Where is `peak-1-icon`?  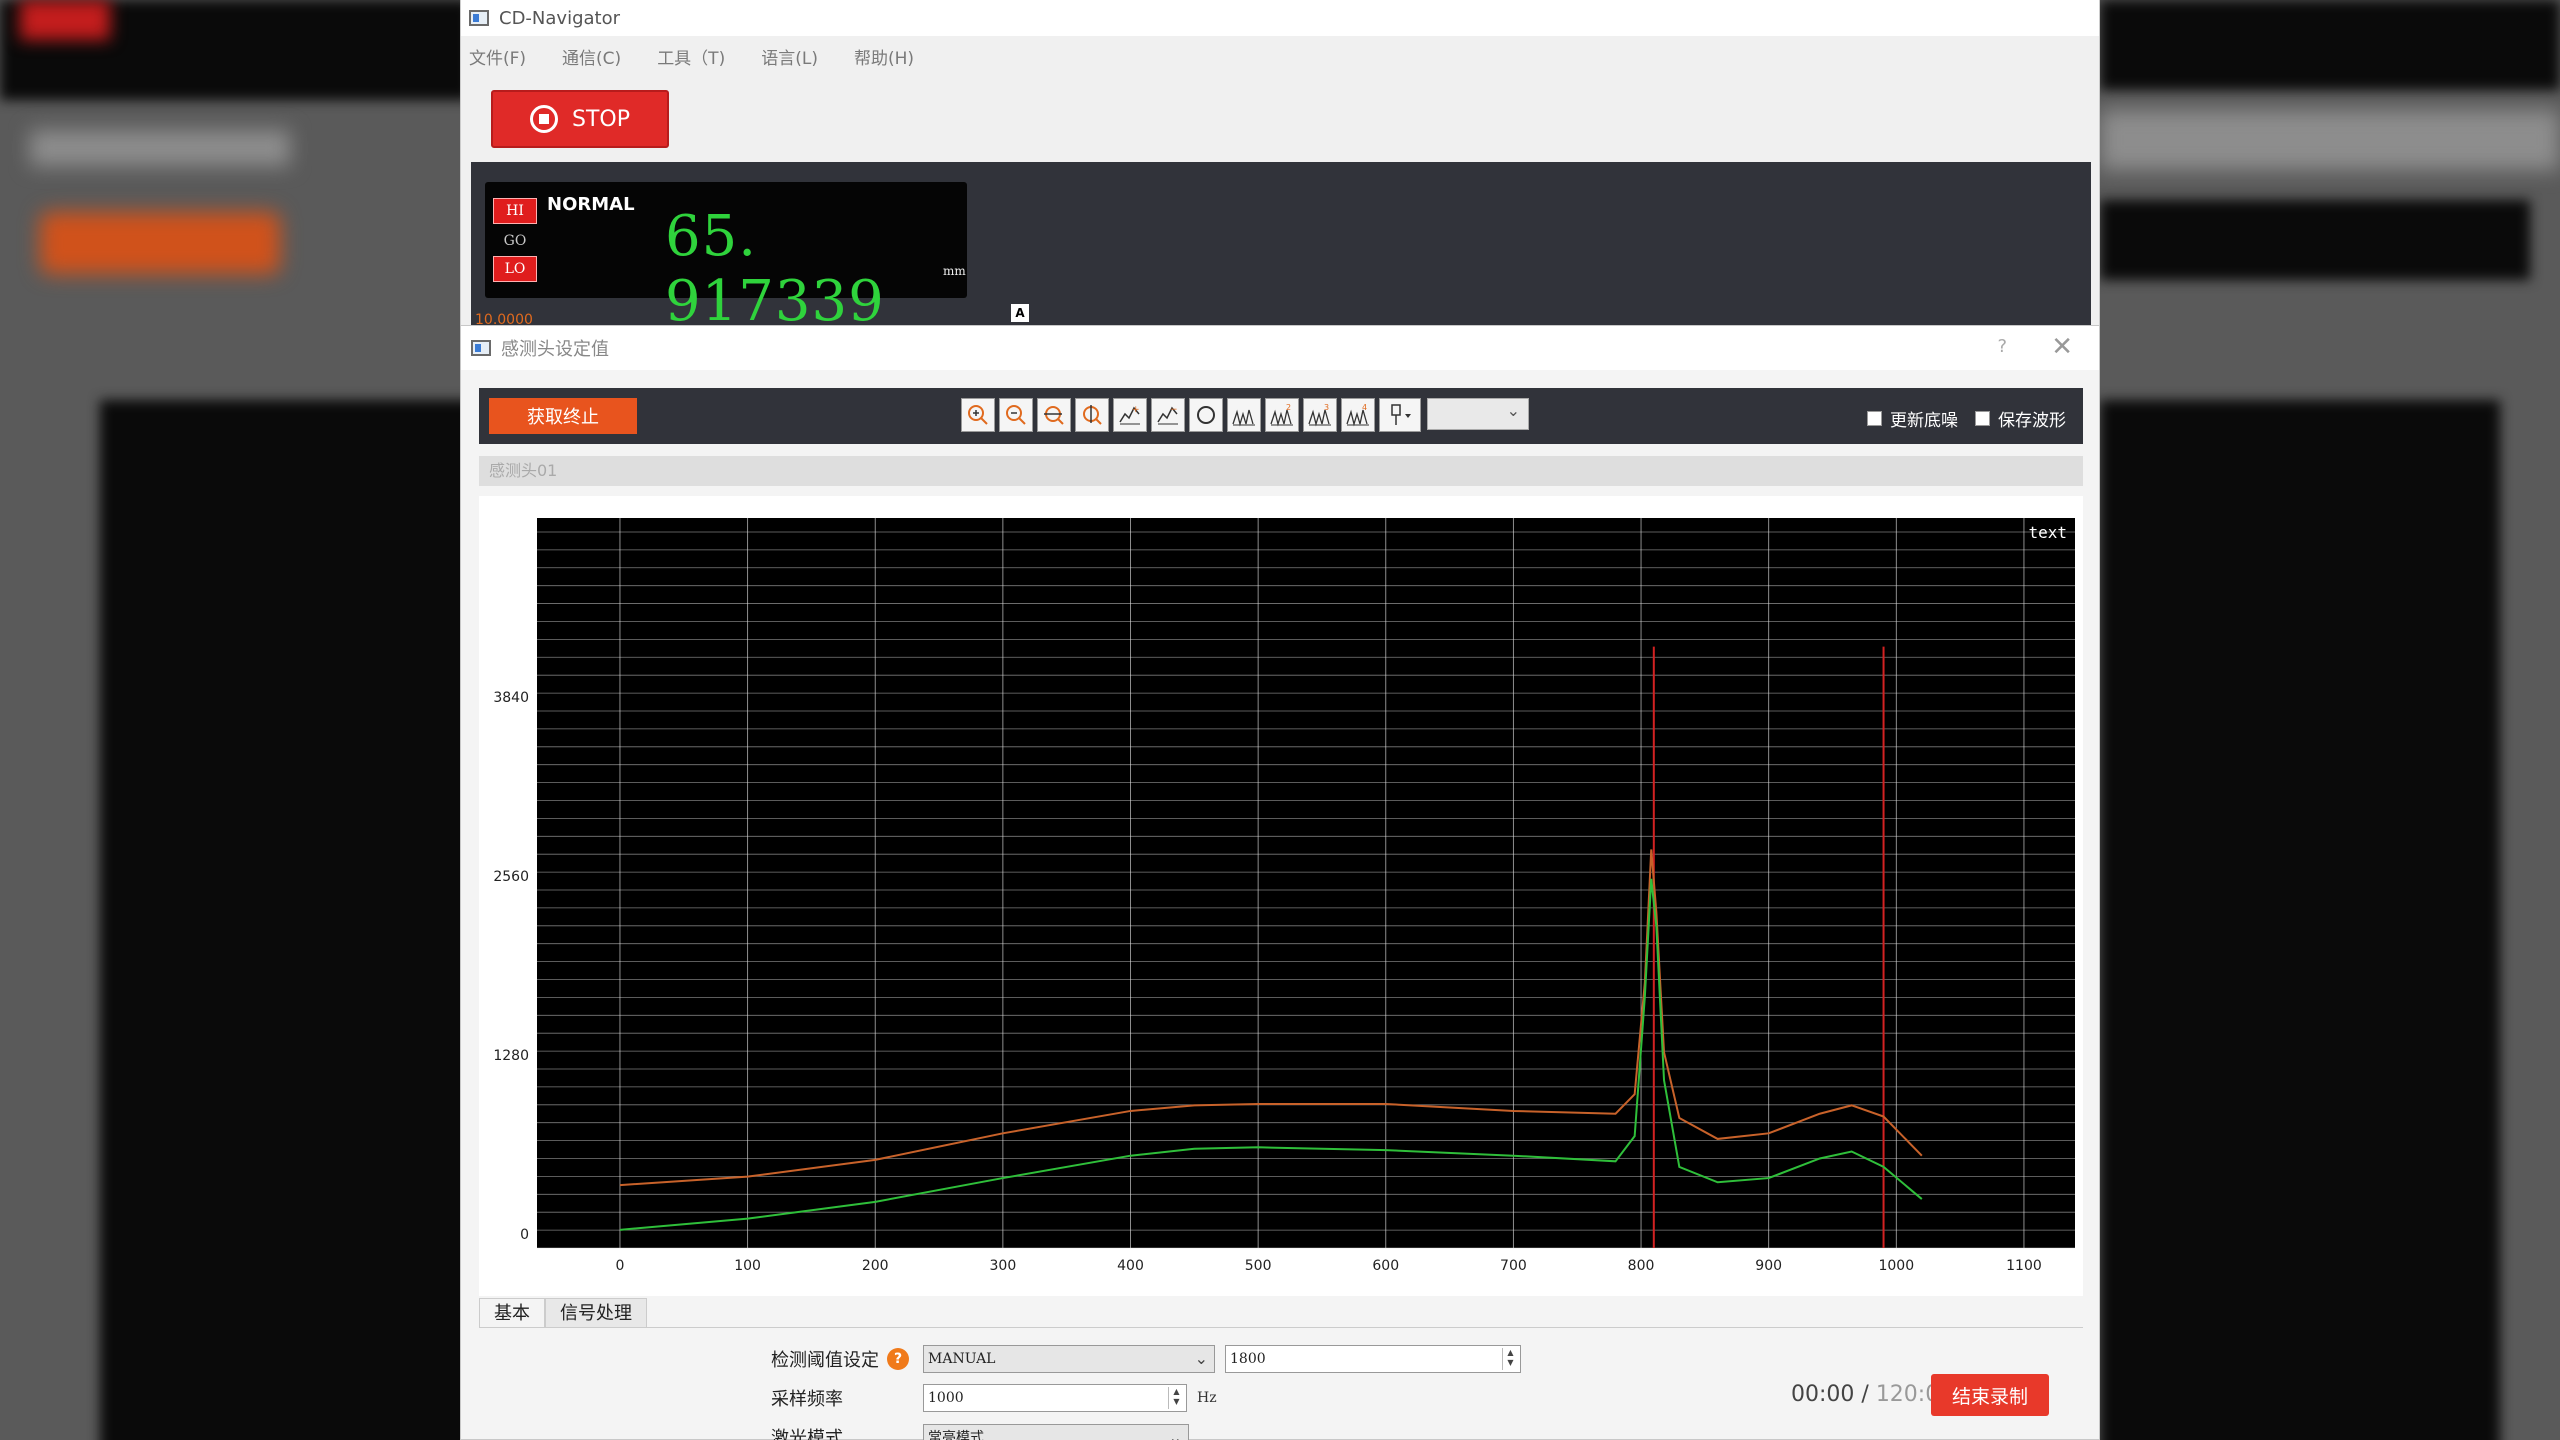
peak-1-icon is located at coordinates (1244, 415).